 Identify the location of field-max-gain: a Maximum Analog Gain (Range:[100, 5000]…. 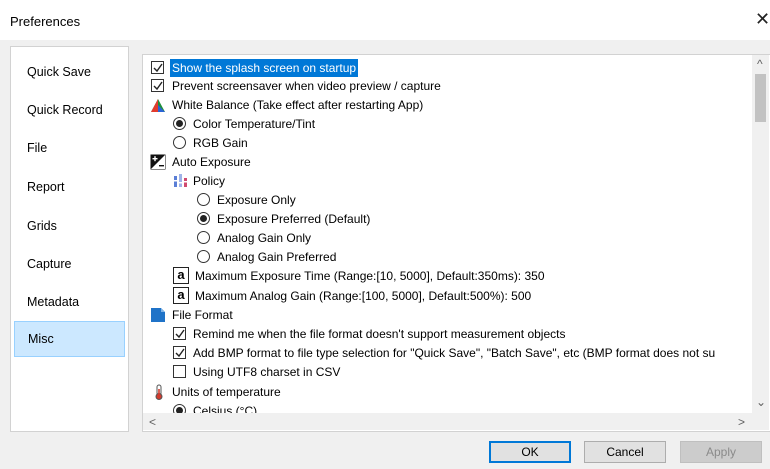
(463, 296).